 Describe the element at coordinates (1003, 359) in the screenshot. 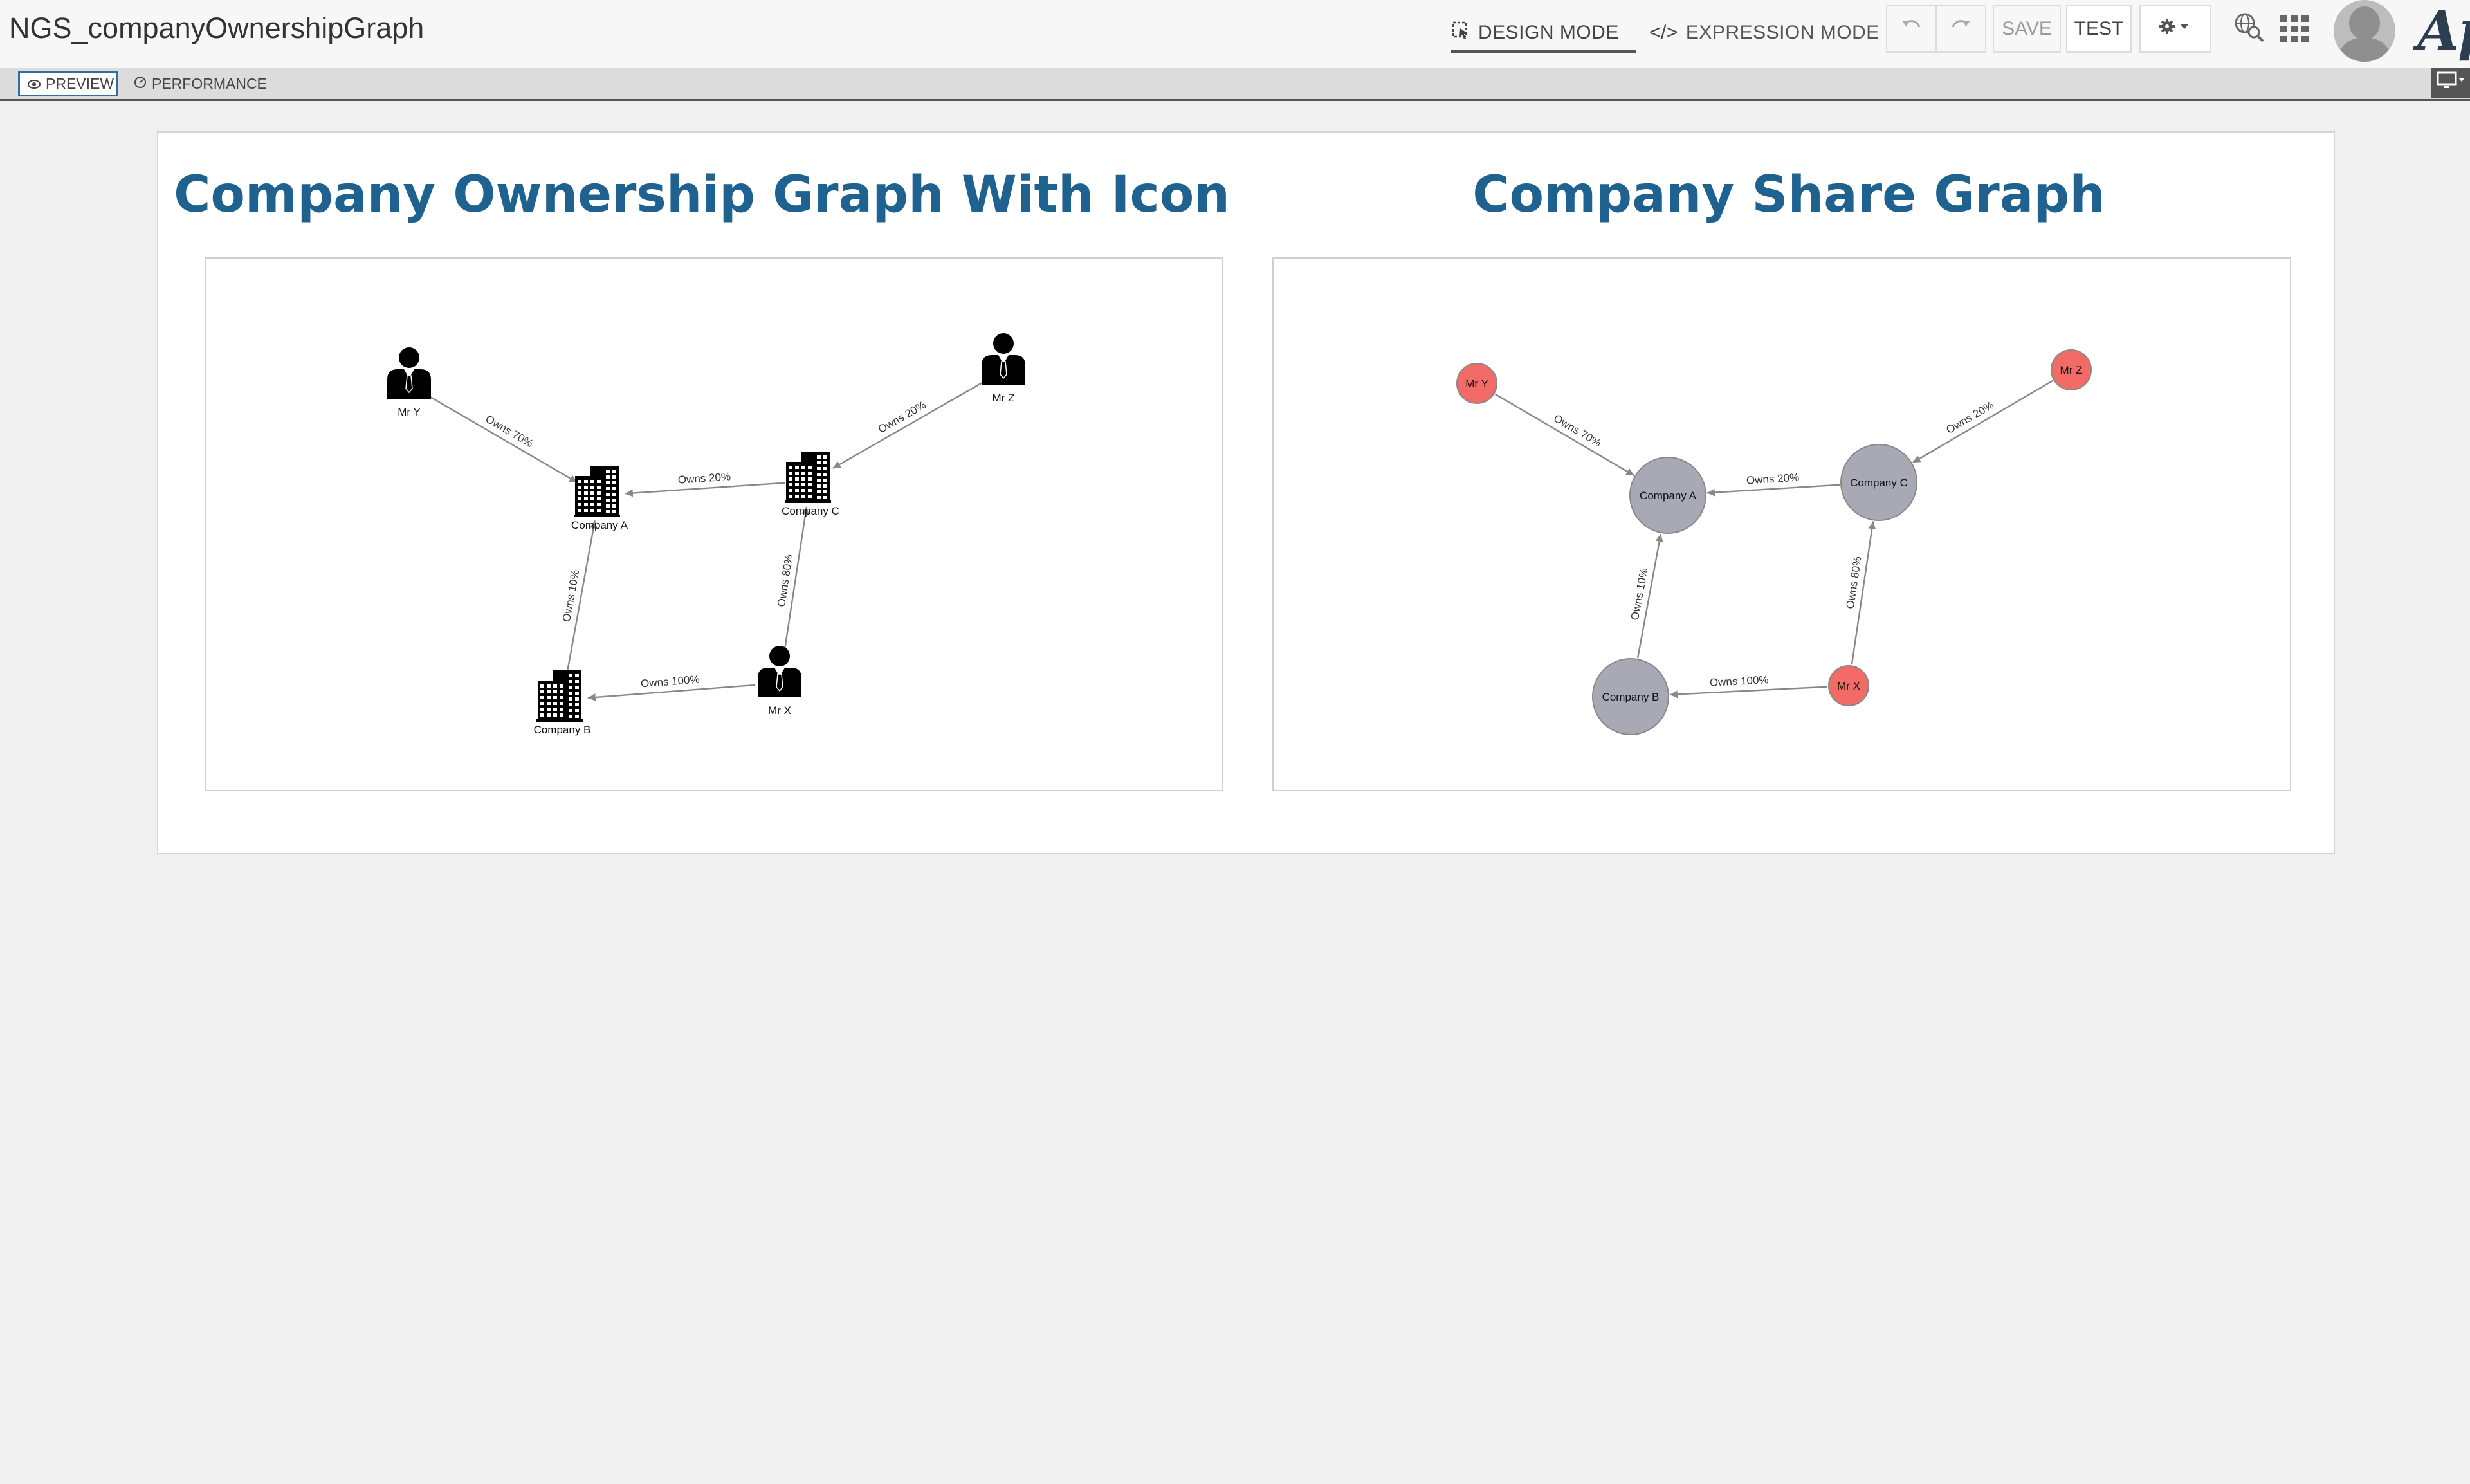

I see `person-icon-mrz` at that location.